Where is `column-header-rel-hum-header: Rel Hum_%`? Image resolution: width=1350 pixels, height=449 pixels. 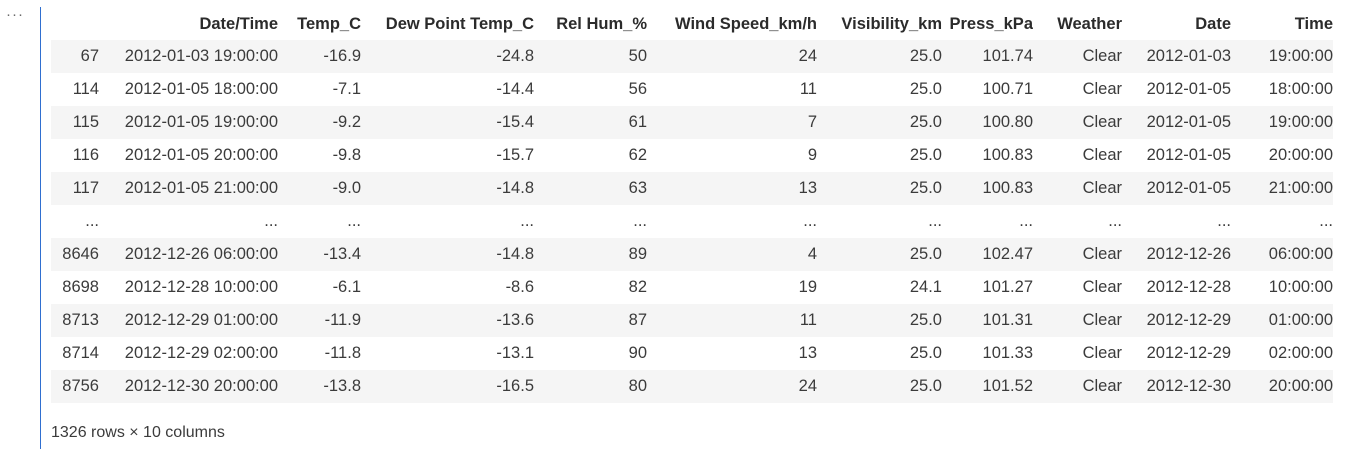 column-header-rel-hum-header: Rel Hum_% is located at coordinates (601, 23).